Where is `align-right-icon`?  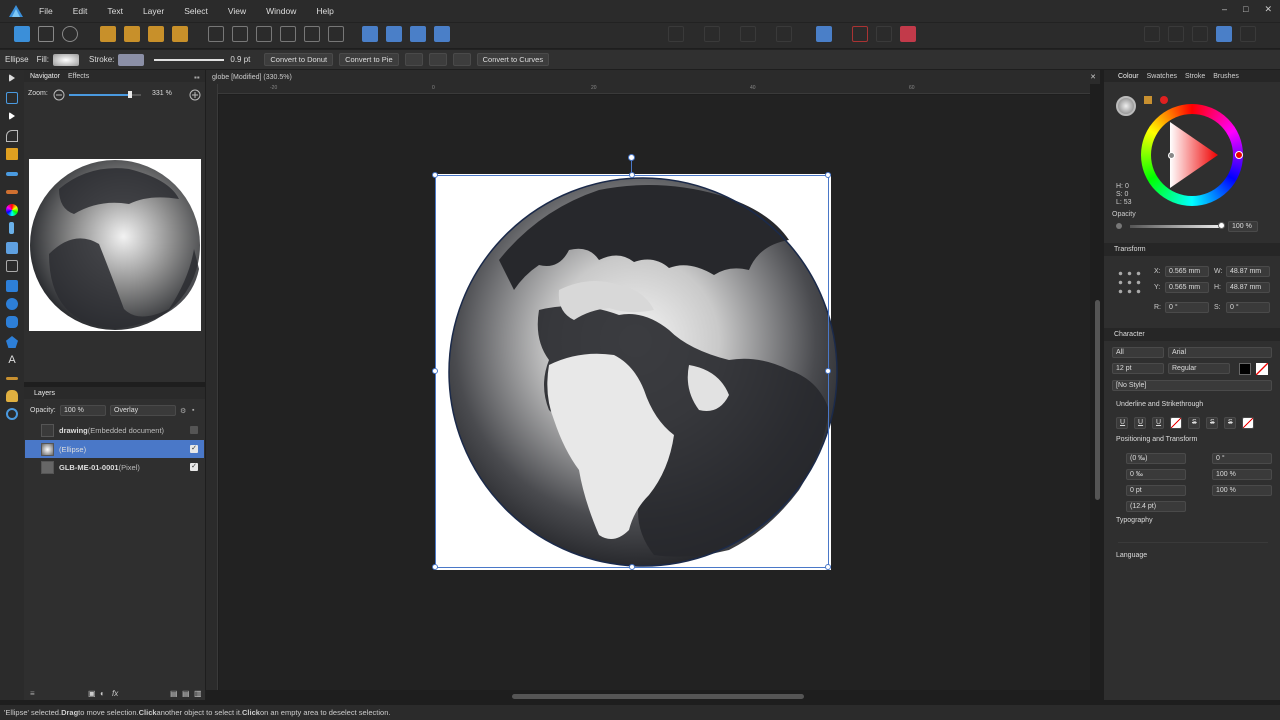 align-right-icon is located at coordinates (264, 34).